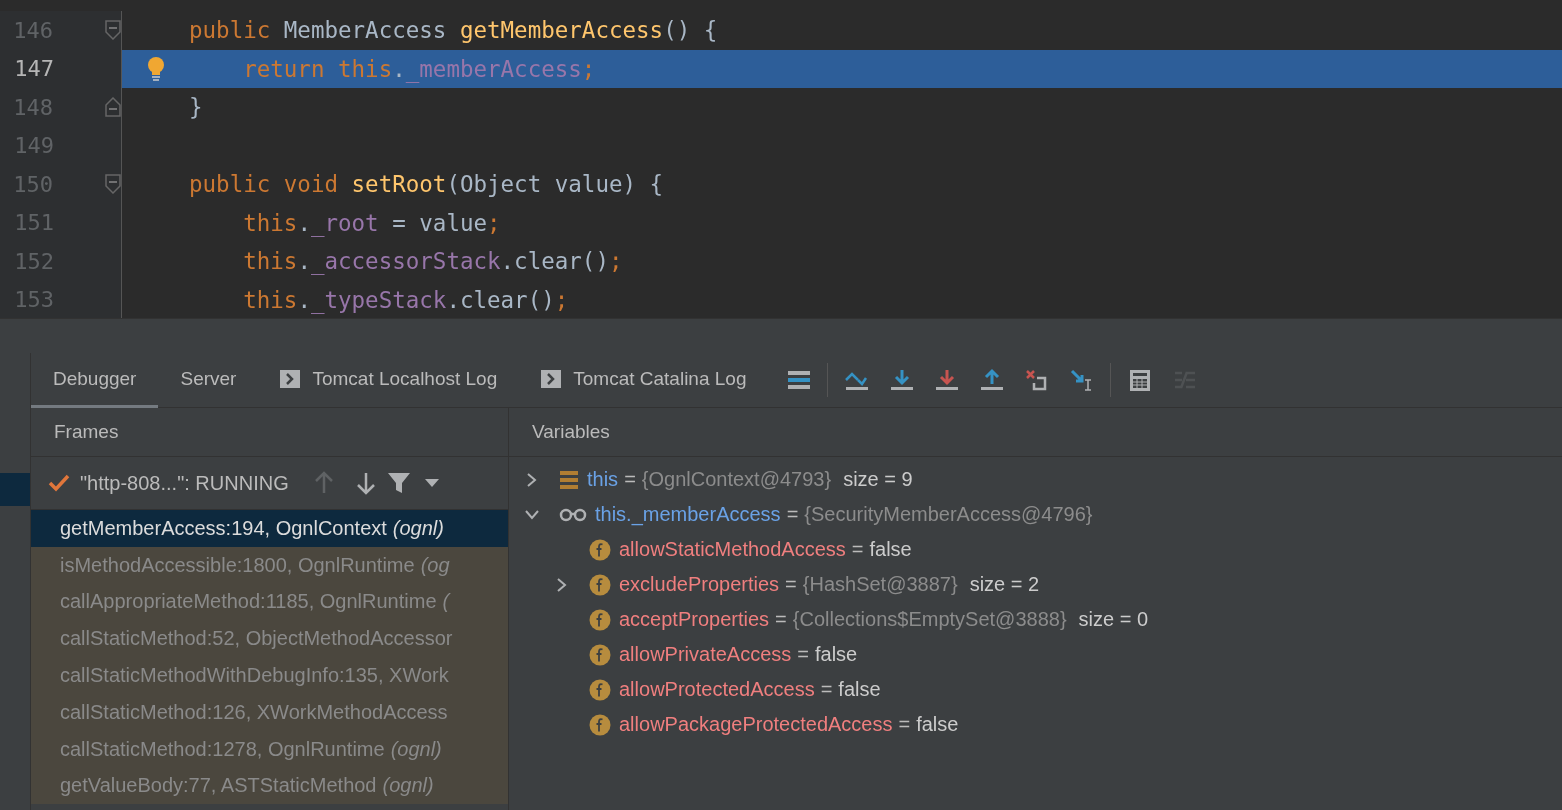  Describe the element at coordinates (1113, 619) in the screenshot. I see `variable-size: size = 0` at that location.